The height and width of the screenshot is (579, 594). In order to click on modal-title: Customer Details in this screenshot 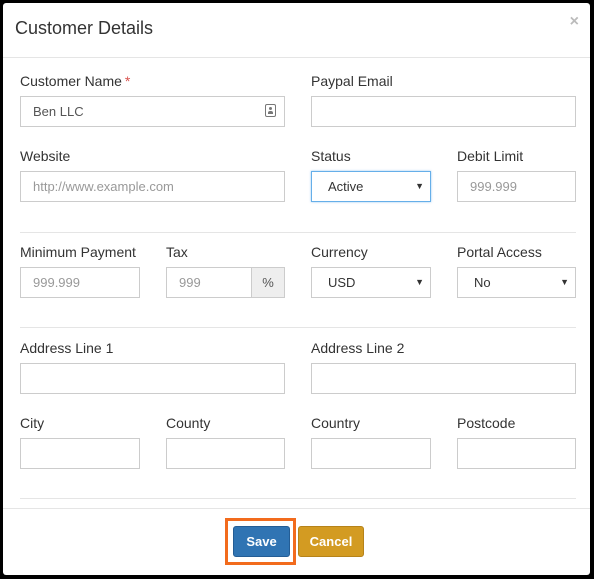, I will do `click(84, 28)`.